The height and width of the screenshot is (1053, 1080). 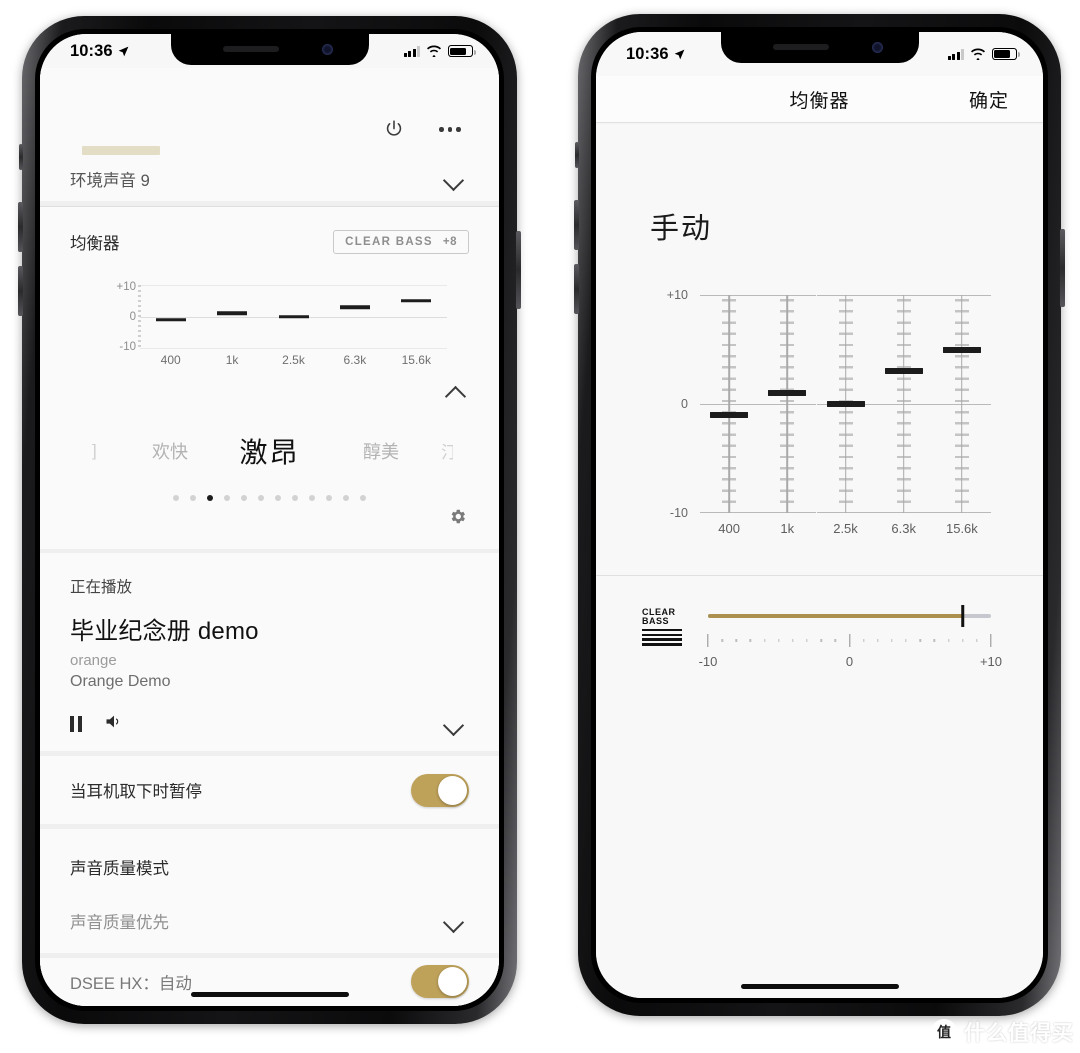 I want to click on gear-icon, so click(x=457, y=519).